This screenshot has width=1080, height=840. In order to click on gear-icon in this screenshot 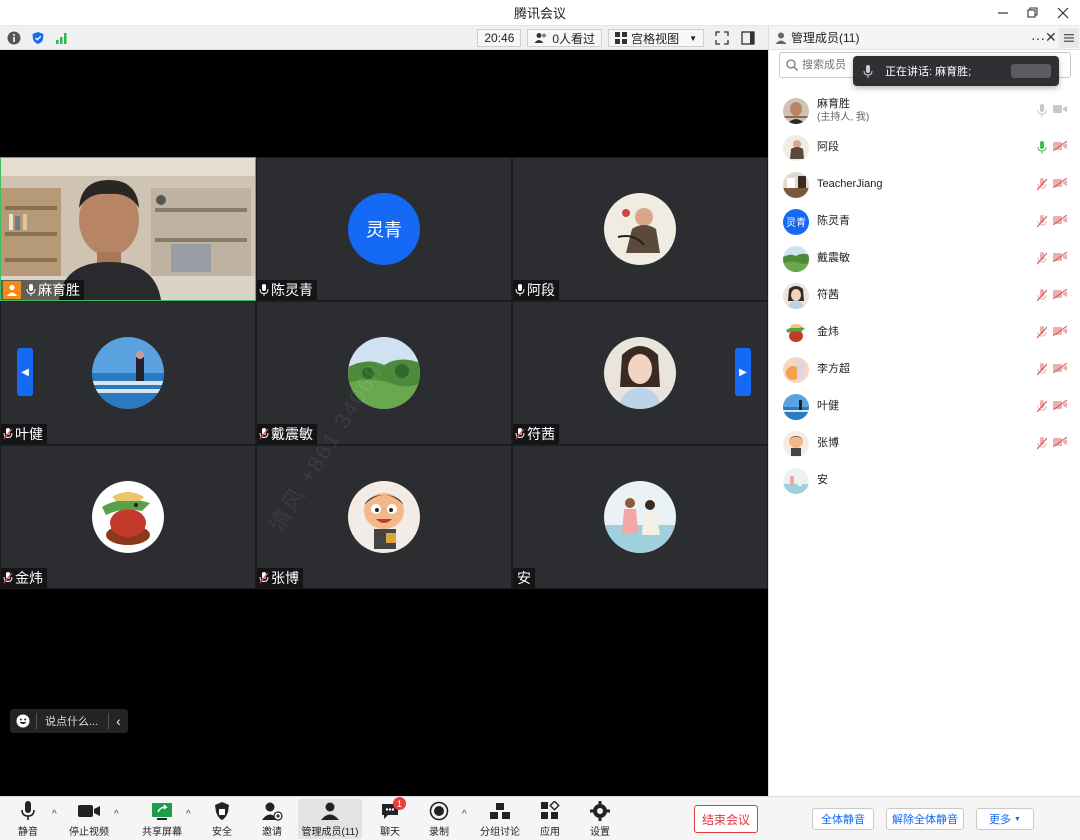, I will do `click(600, 811)`.